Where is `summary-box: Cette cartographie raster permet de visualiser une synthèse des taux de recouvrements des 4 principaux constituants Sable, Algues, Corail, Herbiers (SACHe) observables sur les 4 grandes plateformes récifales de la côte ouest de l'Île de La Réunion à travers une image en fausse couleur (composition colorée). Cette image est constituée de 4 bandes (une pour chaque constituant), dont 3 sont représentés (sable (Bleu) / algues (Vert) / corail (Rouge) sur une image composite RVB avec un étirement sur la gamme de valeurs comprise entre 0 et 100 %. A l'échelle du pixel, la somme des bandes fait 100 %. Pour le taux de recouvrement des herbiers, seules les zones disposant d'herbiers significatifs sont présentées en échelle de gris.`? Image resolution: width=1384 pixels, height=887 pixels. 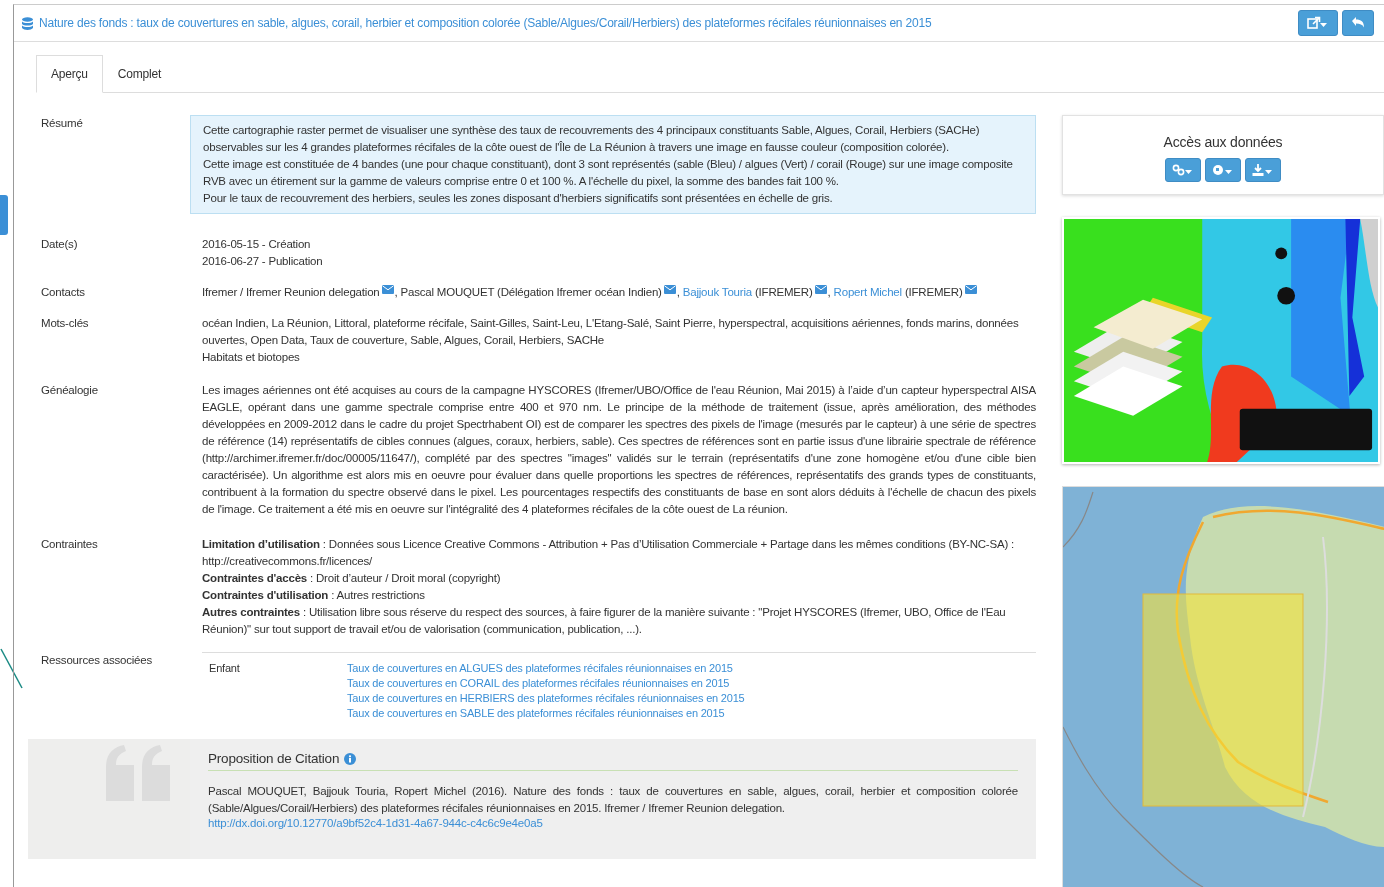
summary-box: Cette cartographie raster permet de visualiser une synthèse des taux de recouvrements des 4 principaux constituants Sable, Algues, Corail, Herbiers (SACHe) observables sur les 4 grandes plateformes récifales de la côte ouest de l'Île de La Réunion à travers une image en fausse couleur (composition colorée). Cette image est constituée de 4 bandes (une pour chaque constituant), dont 3 sont représentés (sable (Bleu) / algues (Vert) / corail (Rouge) sur une image composite RVB avec un étirement sur la gamme de valeurs comprise entre 0 et 100 %. A l'échelle du pixel, la somme des bandes fait 100 %. Pour le taux de recouvrement des herbiers, seules les zones disposant d'herbiers significatifs sont présentées en échelle de gris. is located at coordinates (613, 164).